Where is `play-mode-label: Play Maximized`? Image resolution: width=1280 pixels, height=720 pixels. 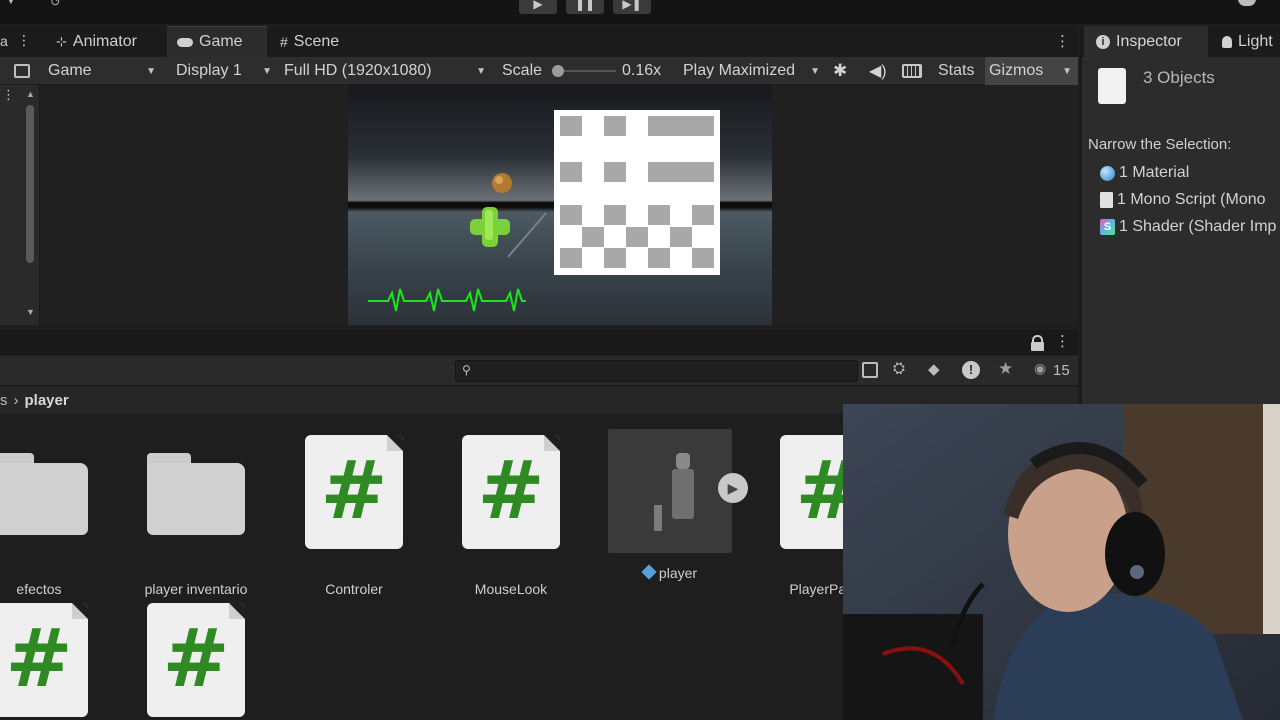
play-mode-label: Play Maximized is located at coordinates (739, 70).